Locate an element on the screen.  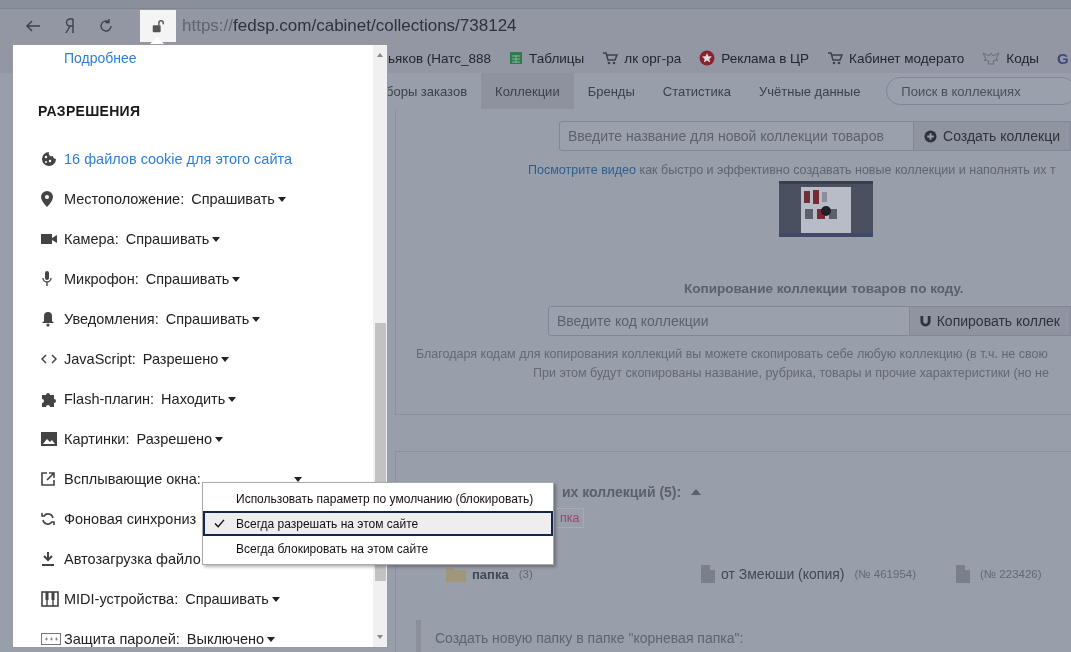
plus-icon is located at coordinates (931, 136).